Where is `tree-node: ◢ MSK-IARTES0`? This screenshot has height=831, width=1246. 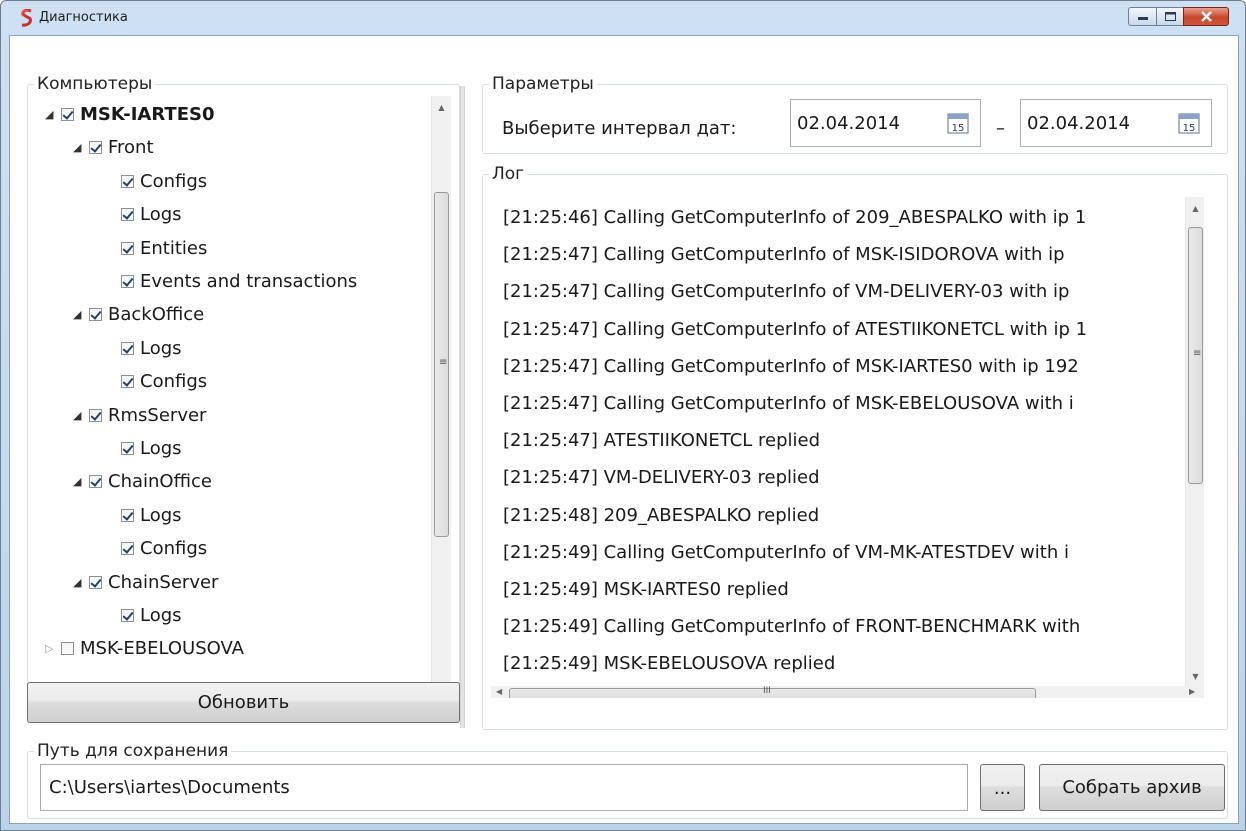 tree-node: ◢ MSK-IARTES0 is located at coordinates (129, 115).